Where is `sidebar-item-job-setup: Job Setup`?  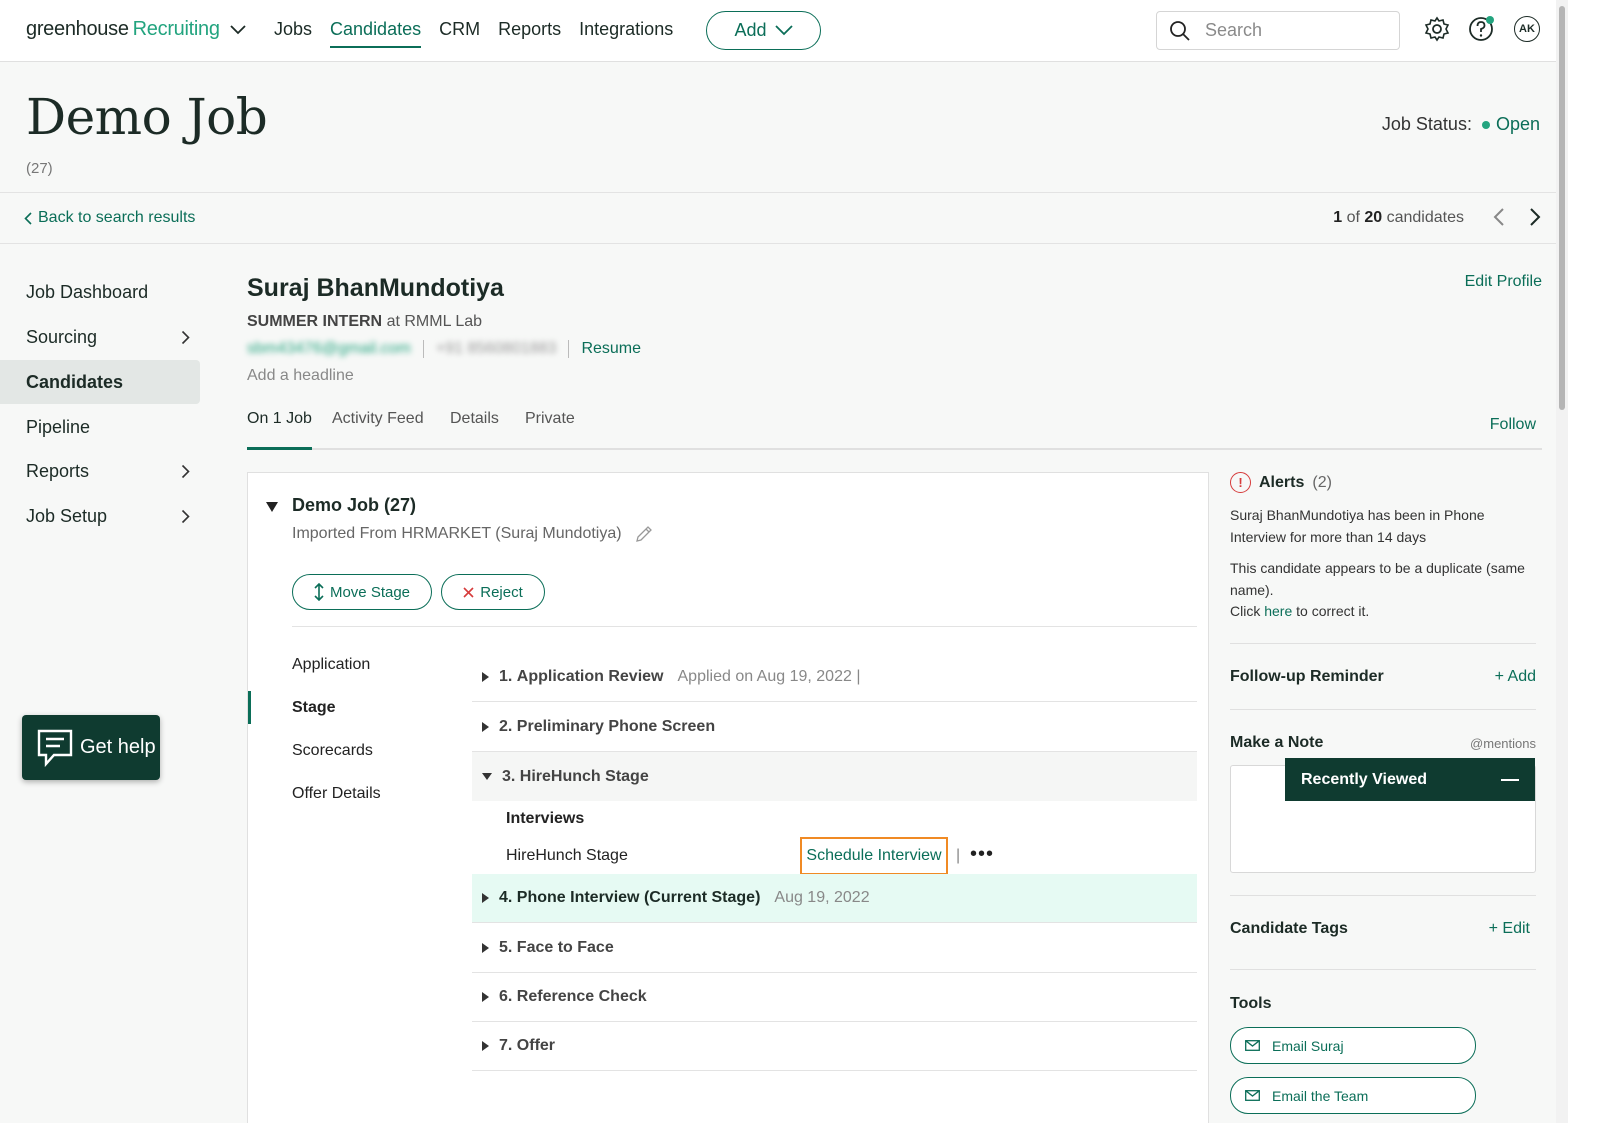 sidebar-item-job-setup: Job Setup is located at coordinates (100, 516).